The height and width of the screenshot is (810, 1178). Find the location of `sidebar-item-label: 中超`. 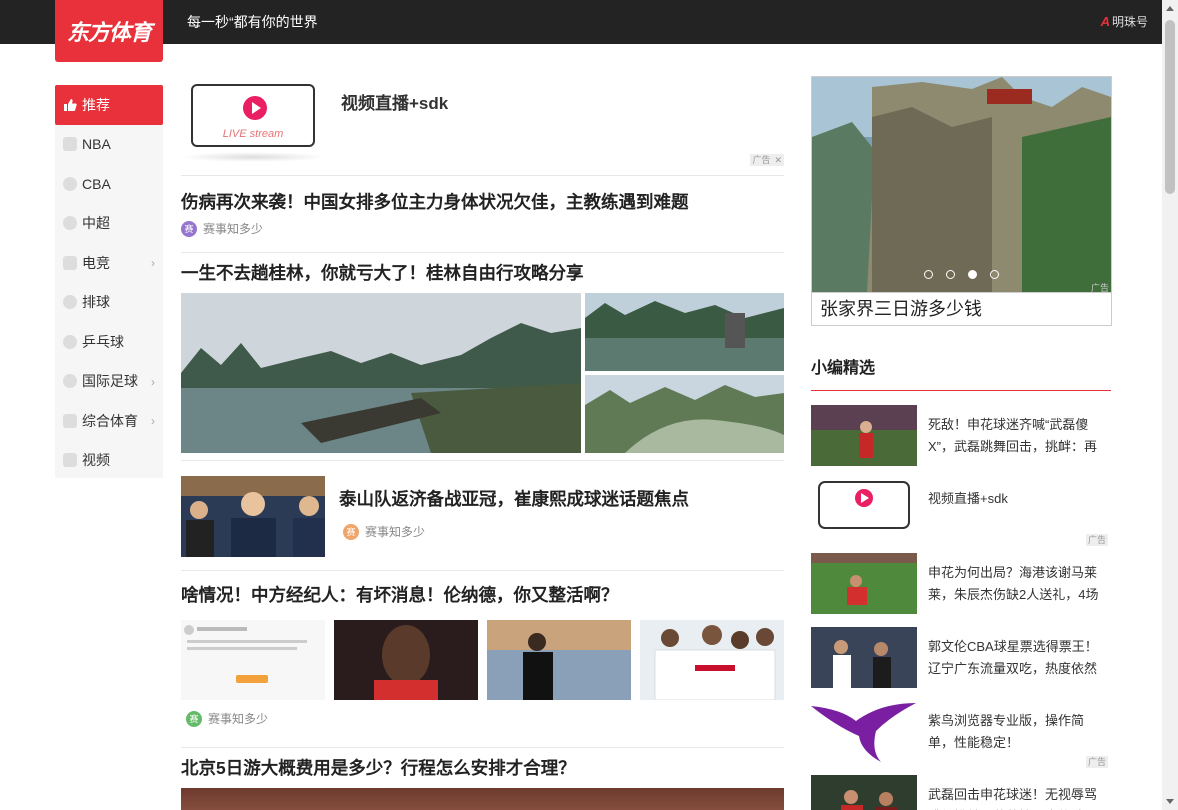

sidebar-item-label: 中超 is located at coordinates (96, 223).